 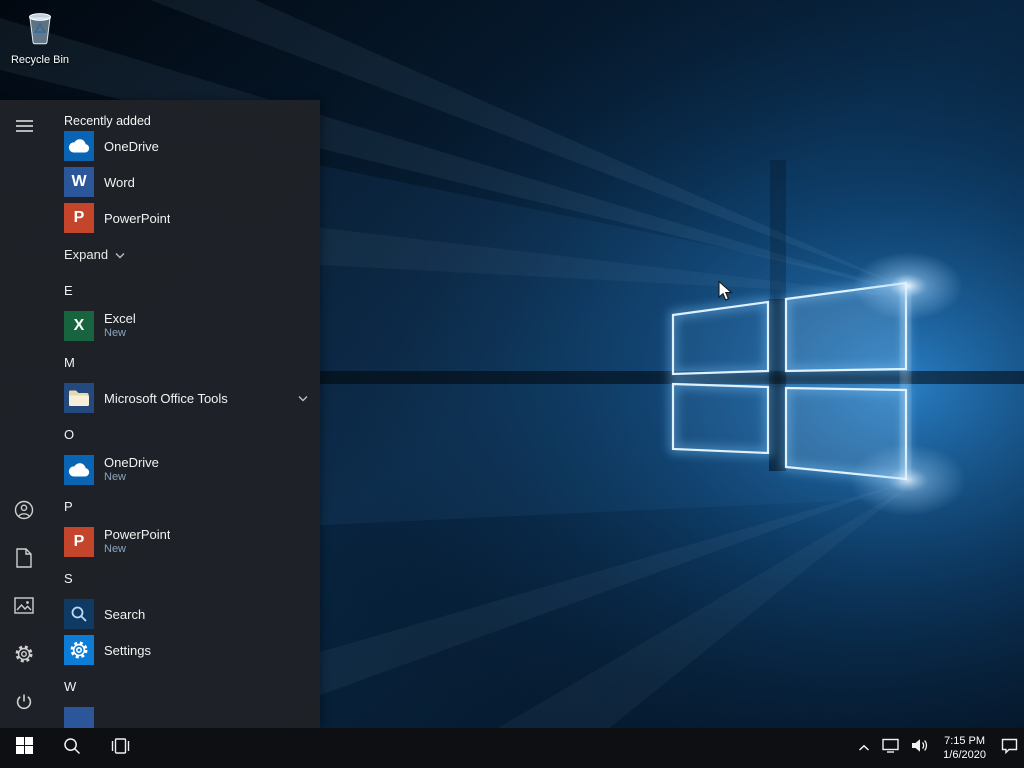 What do you see at coordinates (184, 290) in the screenshot?
I see `letter-header-e: E` at bounding box center [184, 290].